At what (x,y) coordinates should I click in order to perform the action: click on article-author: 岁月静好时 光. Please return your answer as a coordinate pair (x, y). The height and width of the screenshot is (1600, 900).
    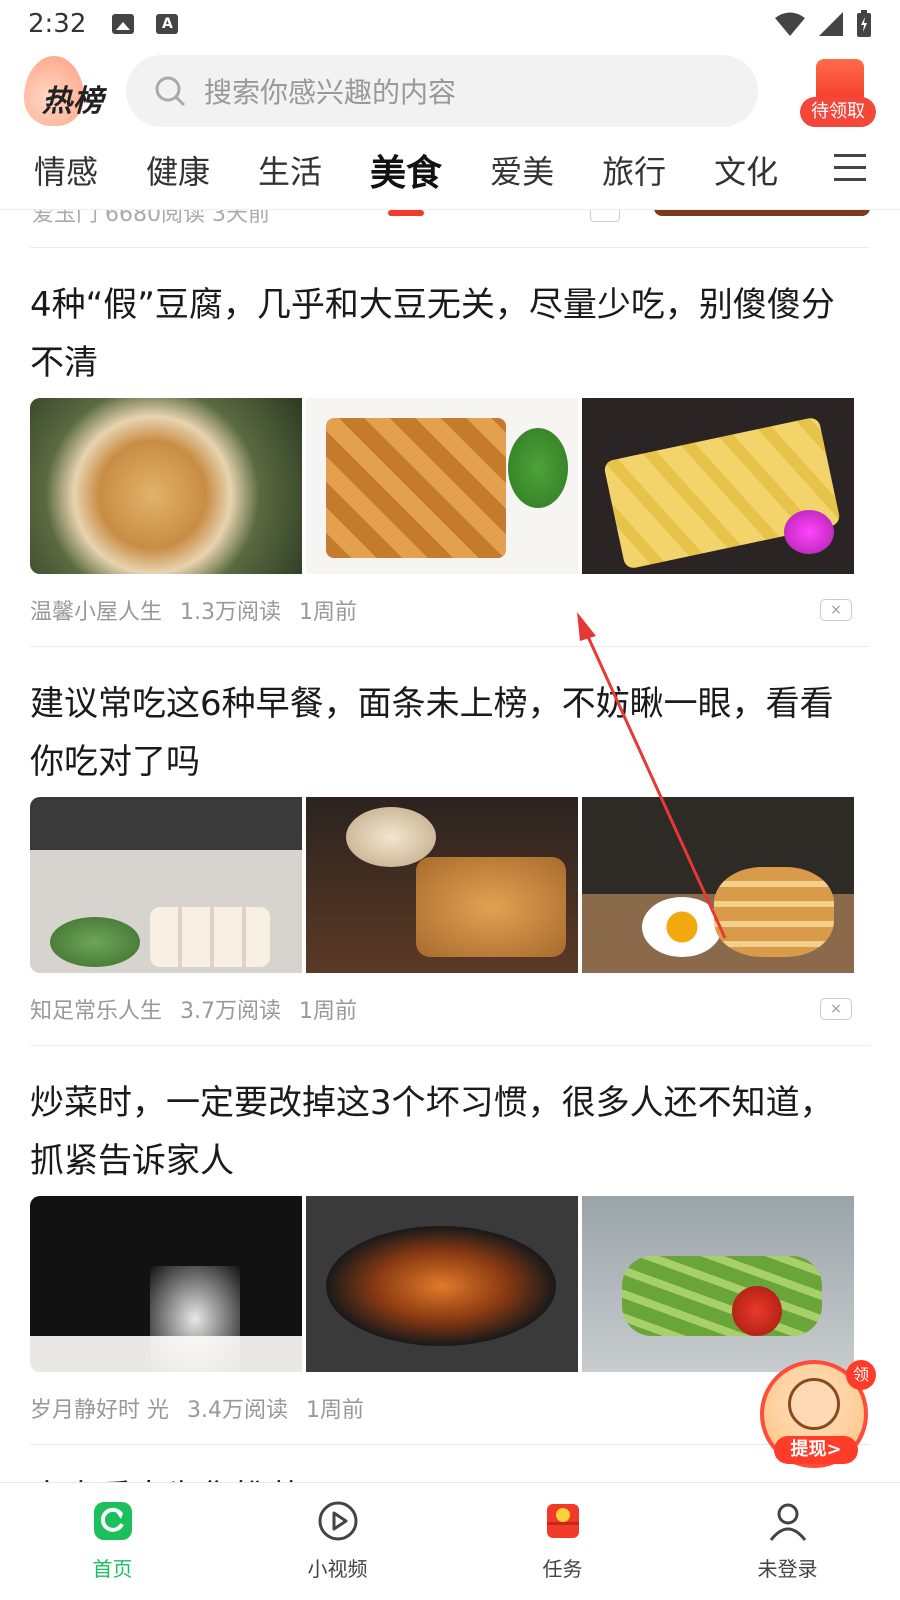
    Looking at the image, I should click on (99, 1410).